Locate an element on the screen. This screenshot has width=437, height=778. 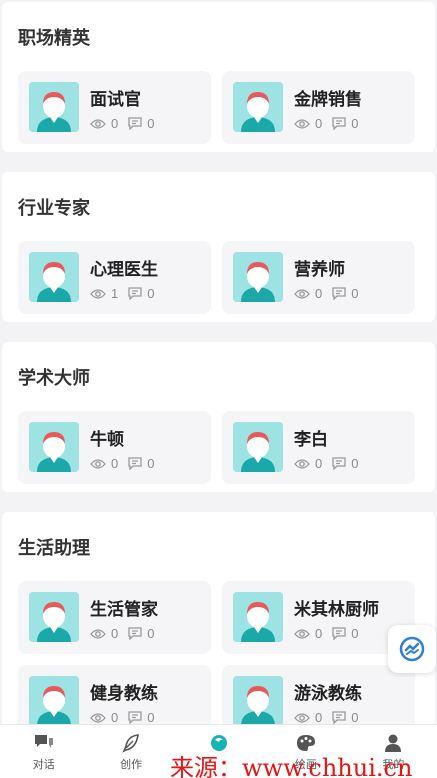
agent-card-nutritionist: 营养师 0 0 is located at coordinates (318, 277).